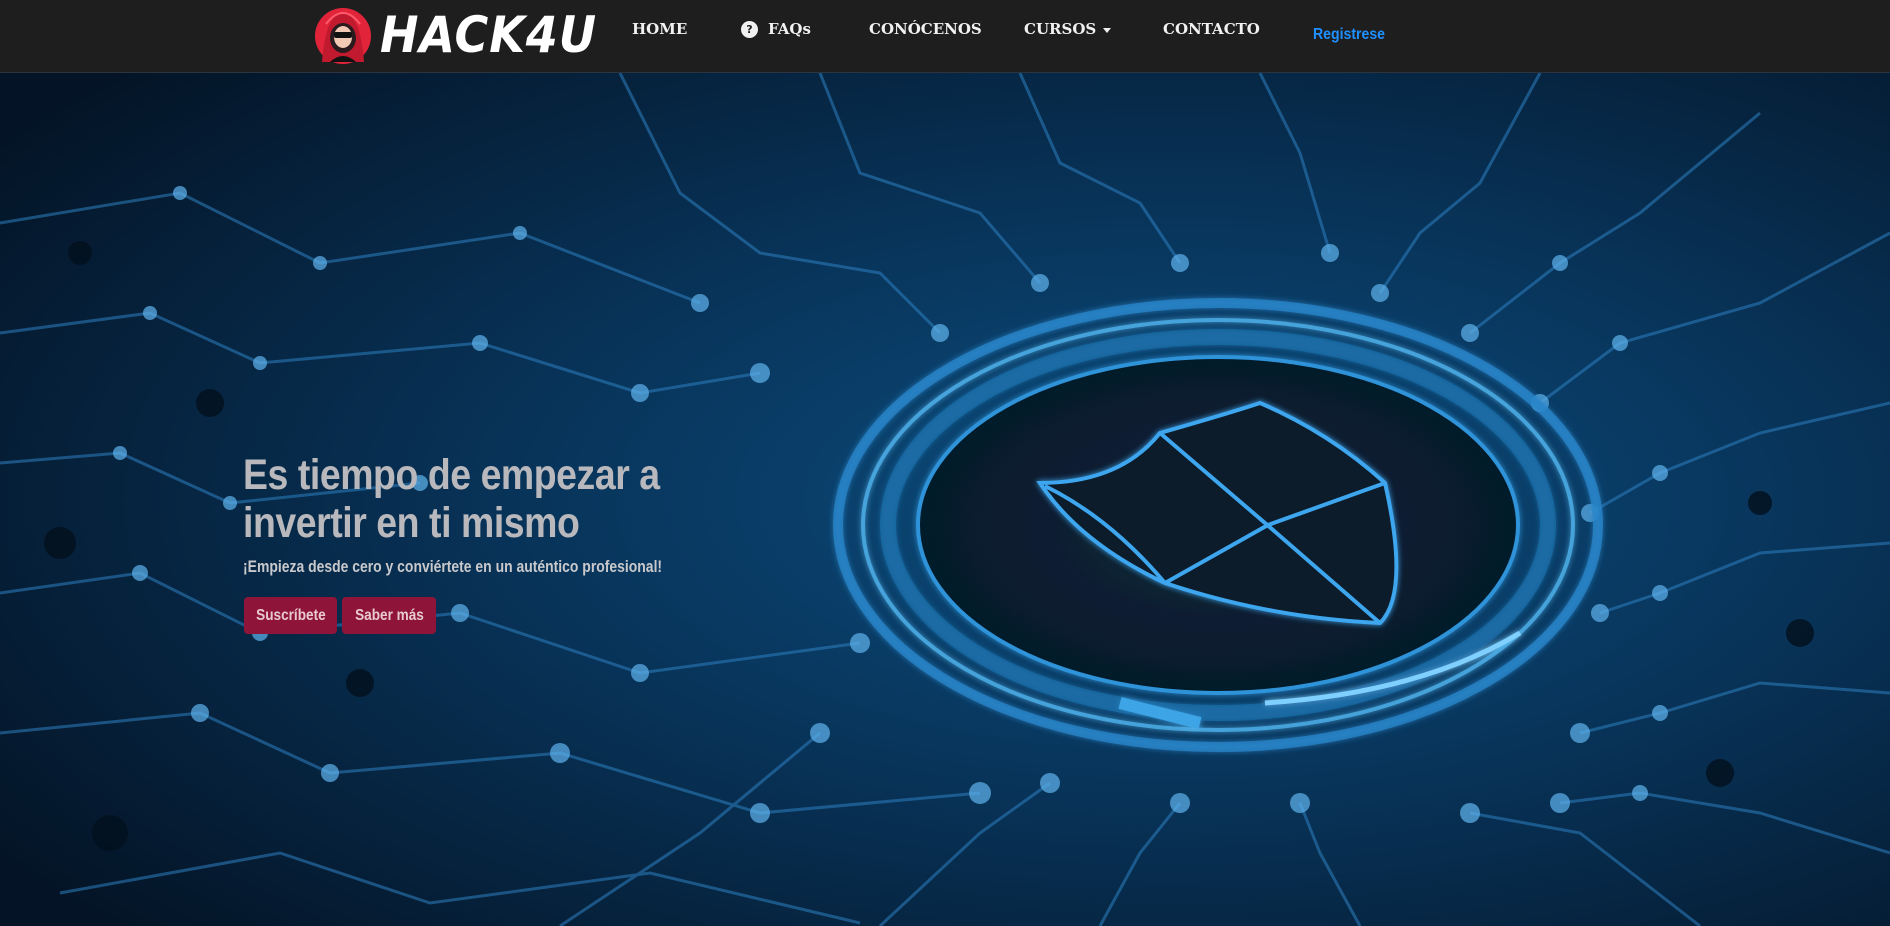  What do you see at coordinates (343, 36) in the screenshot?
I see `hooded-hacker-icon` at bounding box center [343, 36].